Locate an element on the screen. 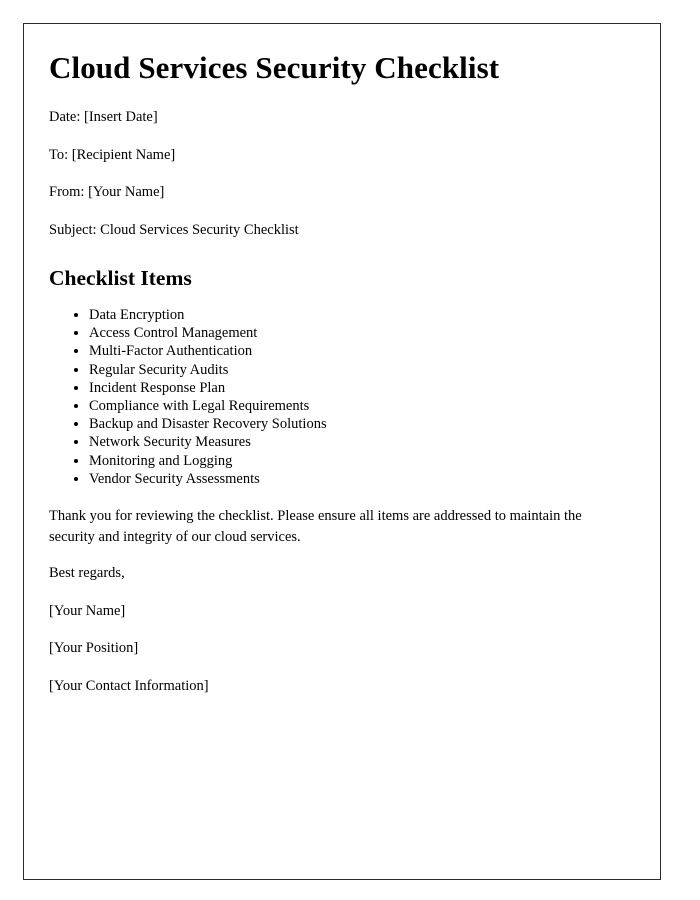 This screenshot has height=900, width=700. metadata-line-from: From: [Your Name] is located at coordinates (107, 192).